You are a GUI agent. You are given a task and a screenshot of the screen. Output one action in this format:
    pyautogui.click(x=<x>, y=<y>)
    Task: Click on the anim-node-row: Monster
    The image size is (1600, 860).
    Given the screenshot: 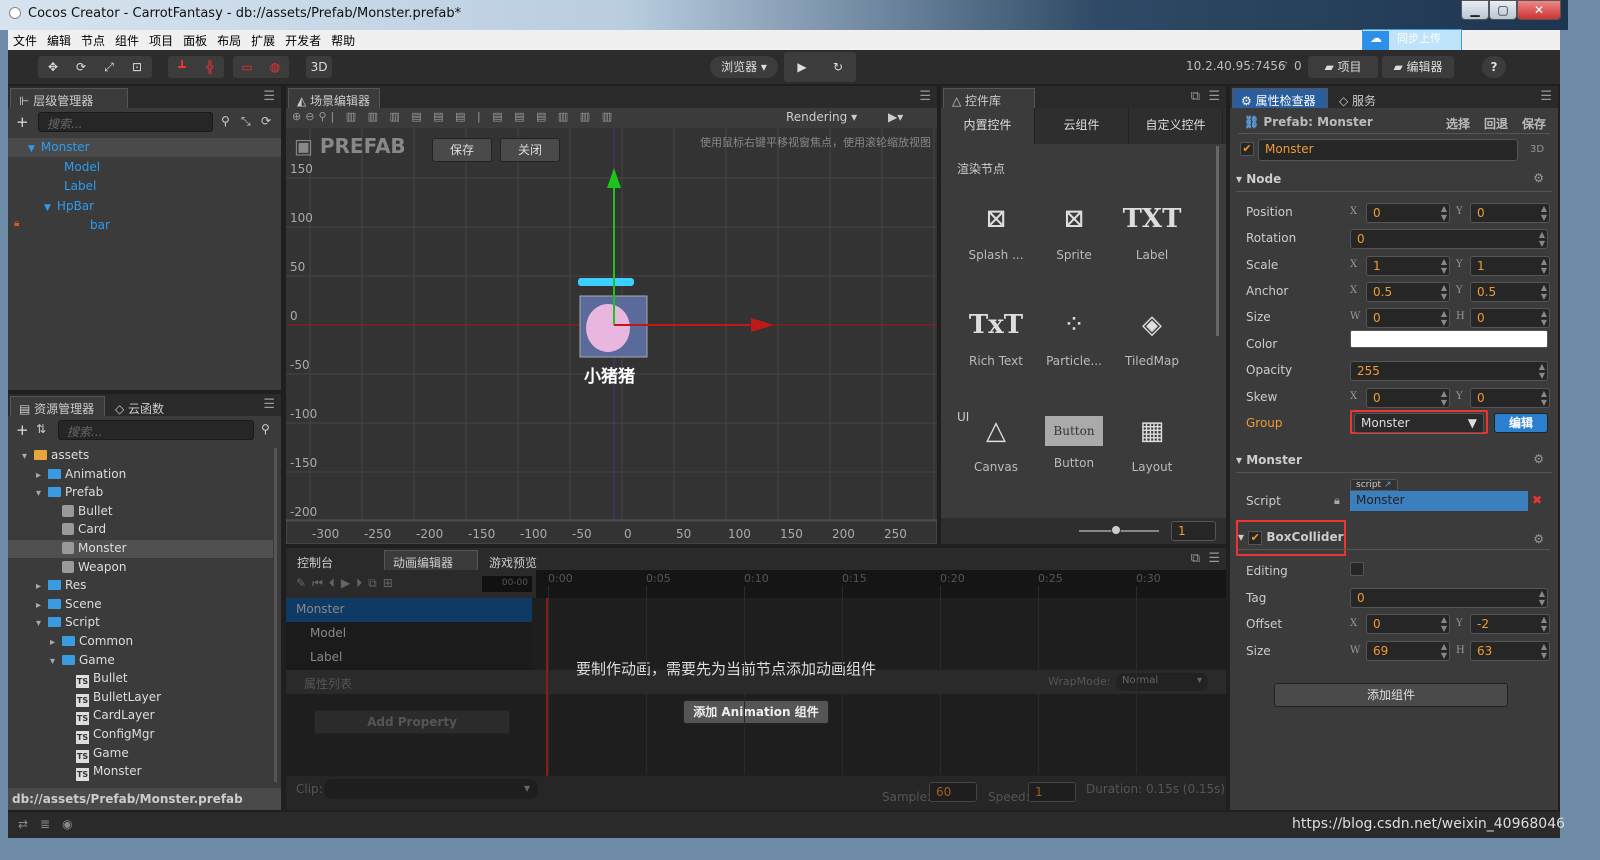 What is the action you would take?
    pyautogui.click(x=409, y=610)
    